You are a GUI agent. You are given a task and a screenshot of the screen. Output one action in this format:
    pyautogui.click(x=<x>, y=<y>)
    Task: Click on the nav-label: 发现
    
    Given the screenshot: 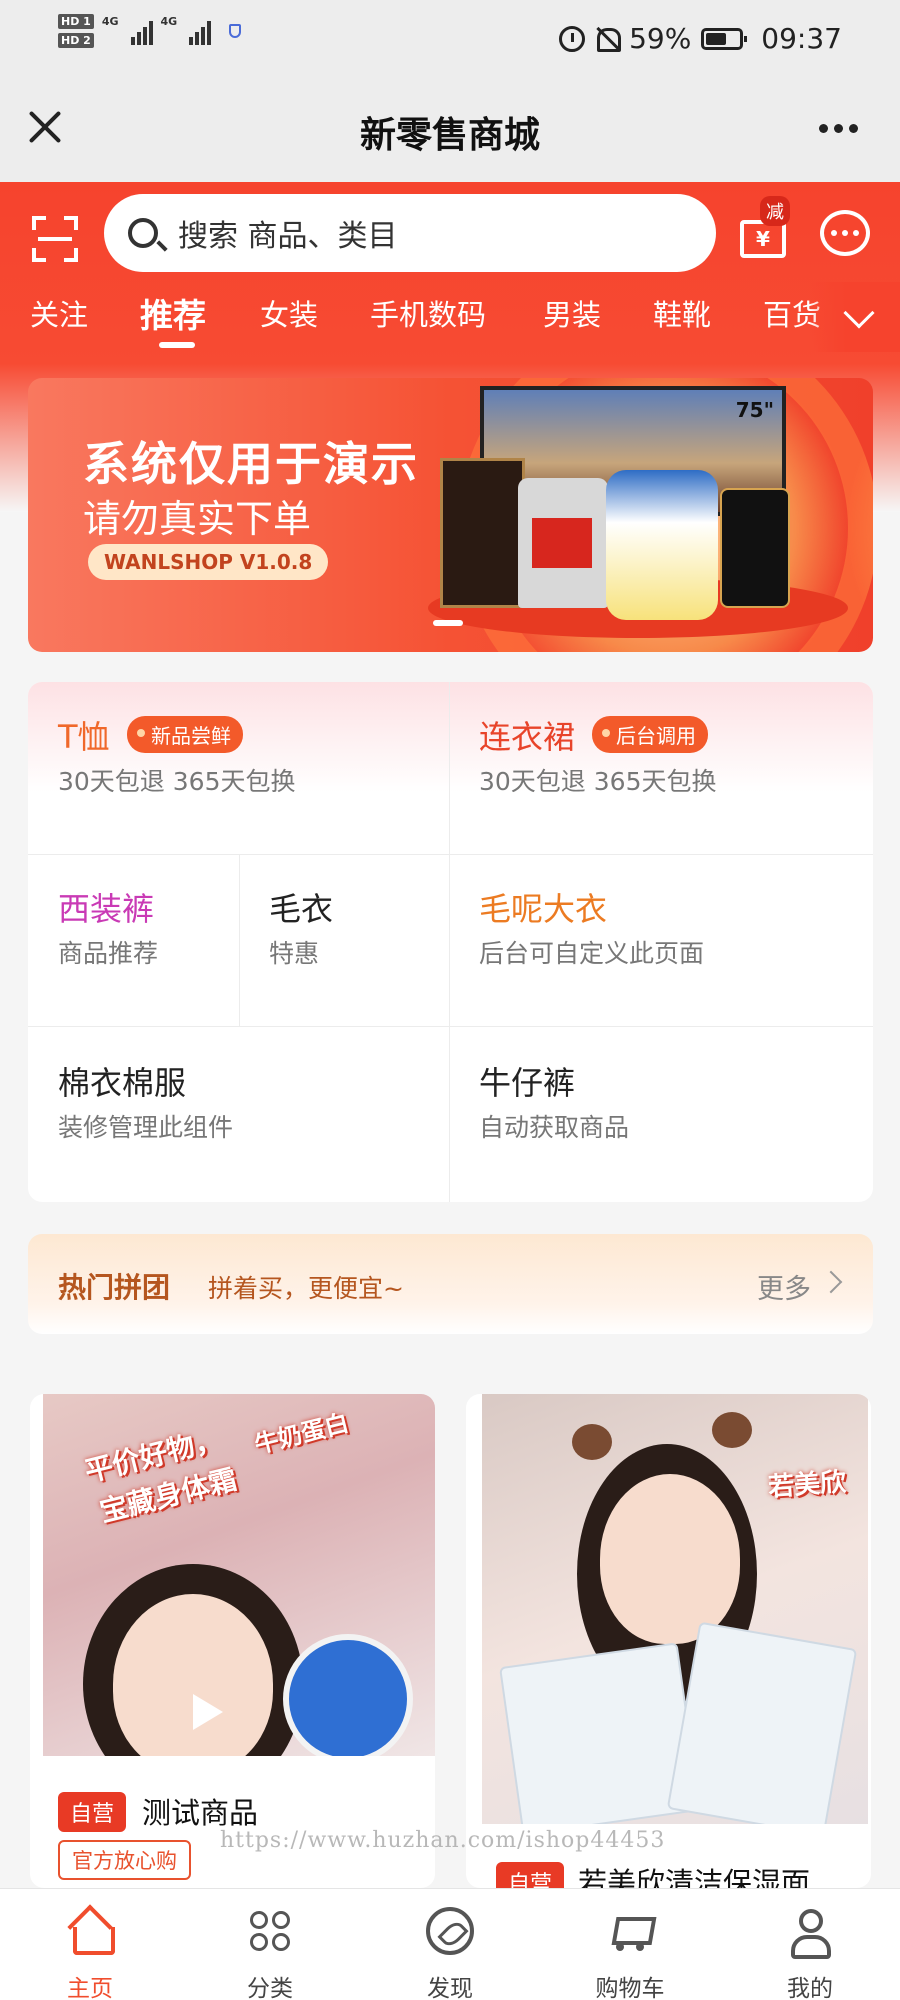 What is the action you would take?
    pyautogui.click(x=450, y=1988)
    